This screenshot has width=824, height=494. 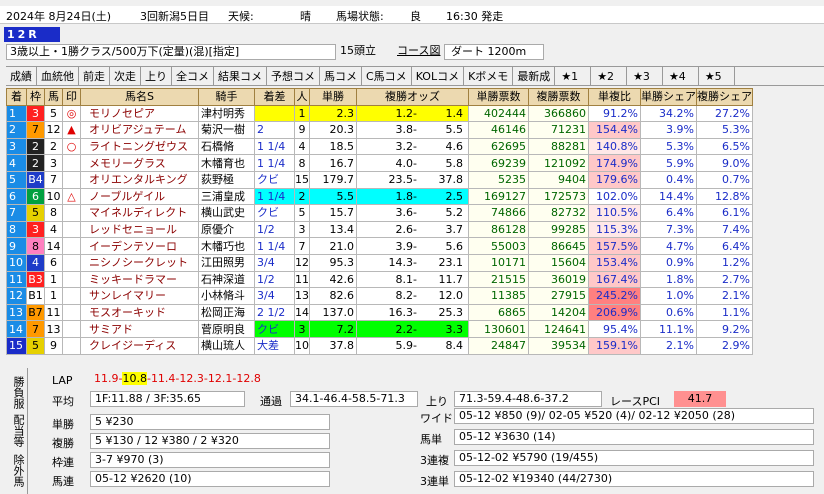 I want to click on weather-label: 天候:, so click(x=241, y=16).